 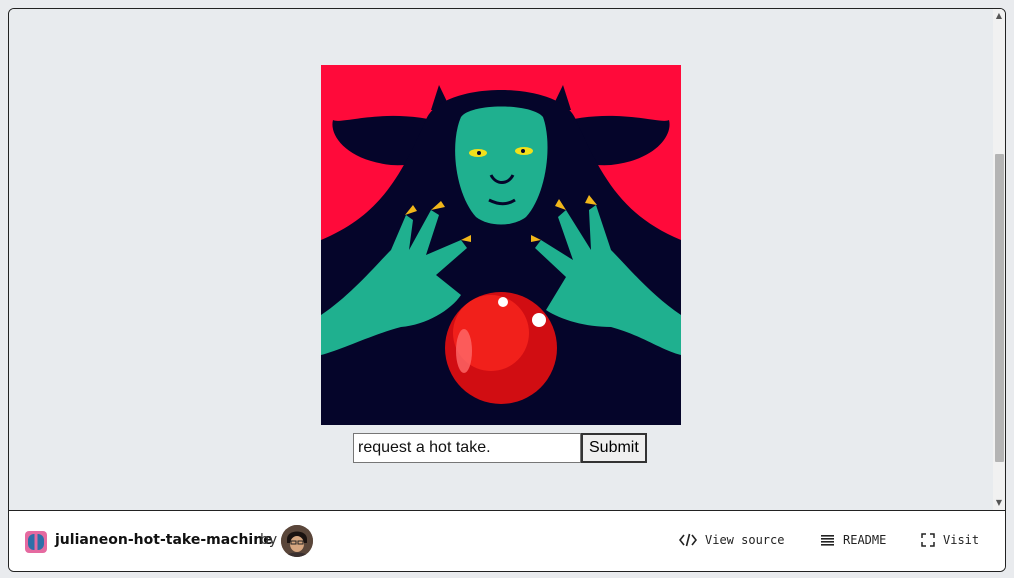 I want to click on view-source-button: View source, so click(x=731, y=540).